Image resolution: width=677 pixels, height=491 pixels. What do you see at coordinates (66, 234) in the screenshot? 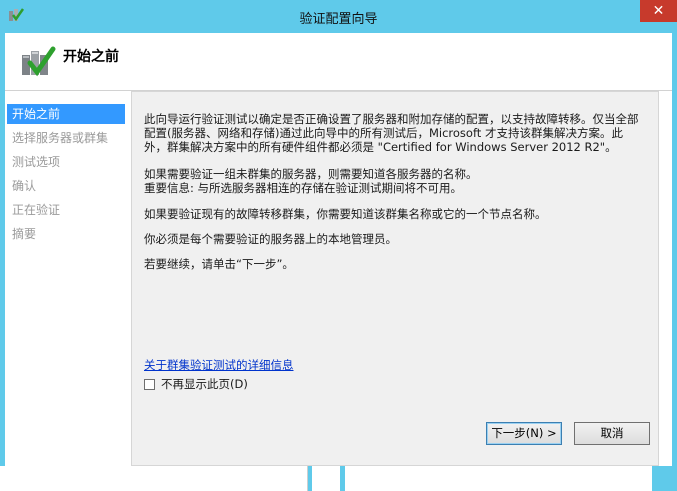
I see `nav-step-summary: 摘要` at bounding box center [66, 234].